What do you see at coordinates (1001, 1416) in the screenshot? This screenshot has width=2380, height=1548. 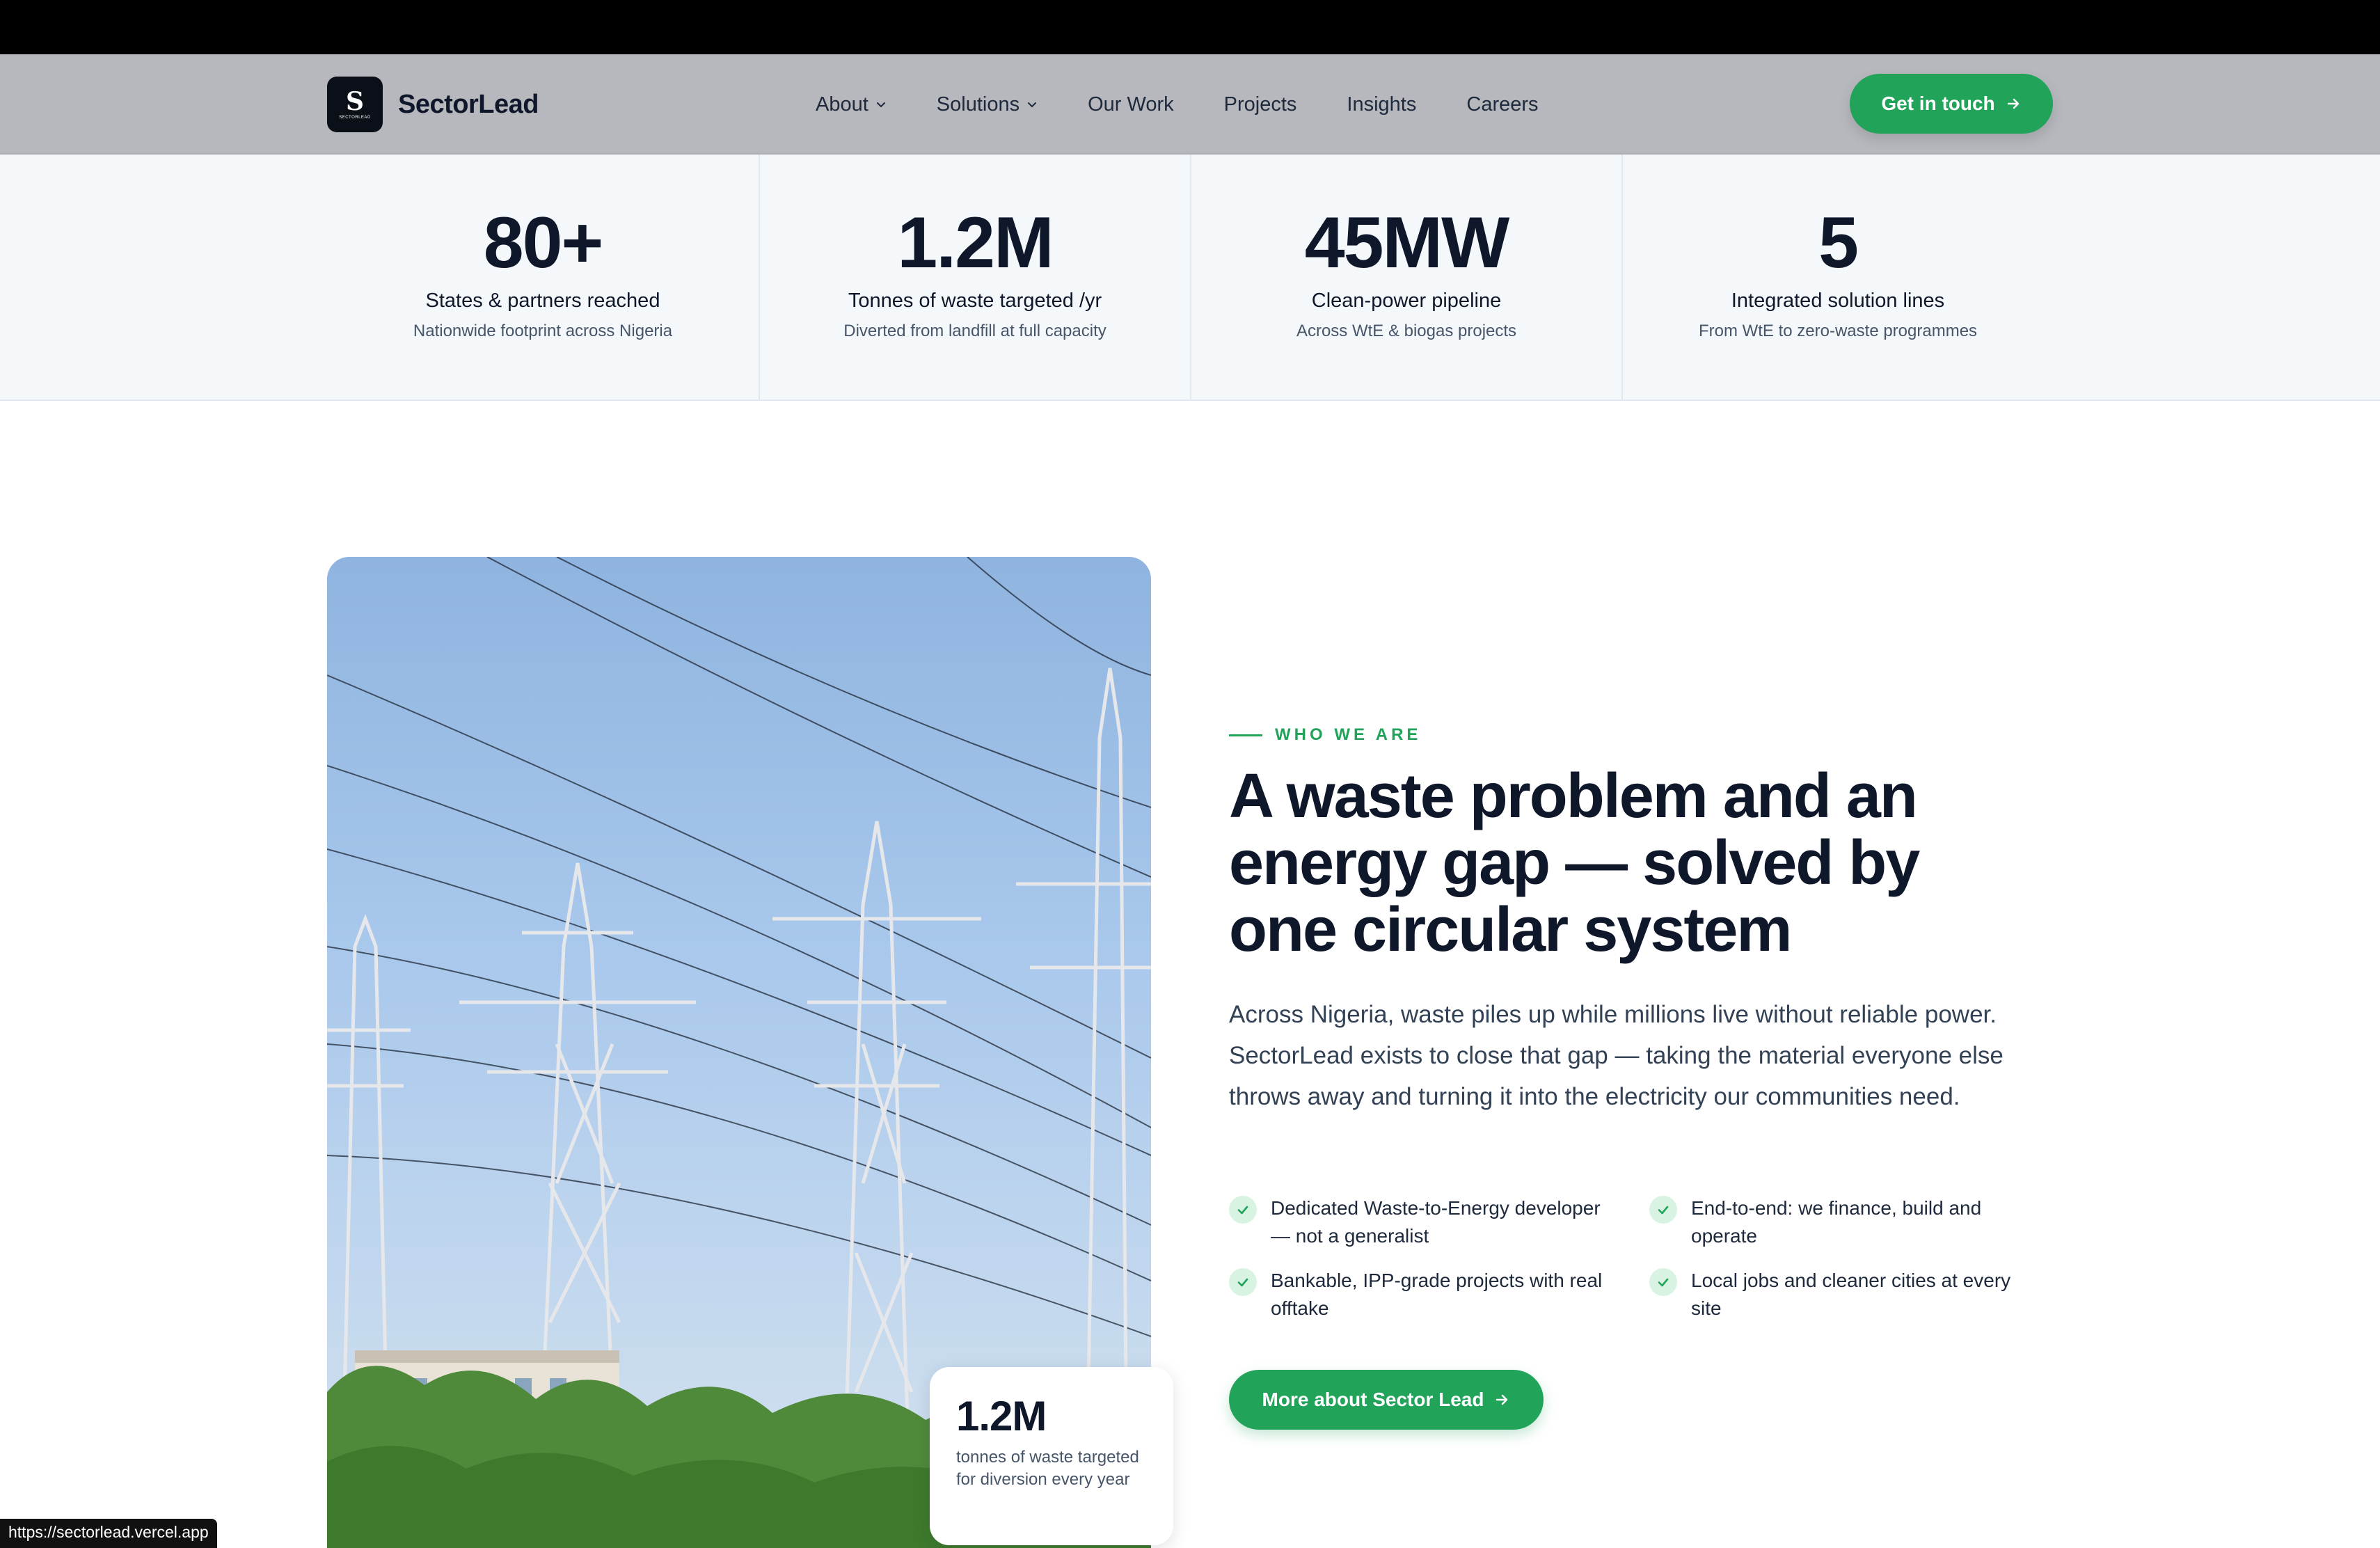 I see `photo-stat-value: 1.2M` at bounding box center [1001, 1416].